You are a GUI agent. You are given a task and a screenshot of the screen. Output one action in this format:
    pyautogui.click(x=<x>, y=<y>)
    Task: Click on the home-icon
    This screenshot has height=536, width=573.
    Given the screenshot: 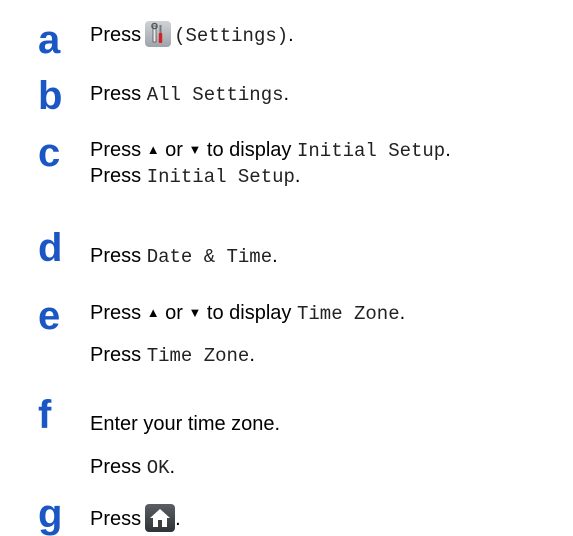 What is the action you would take?
    pyautogui.click(x=160, y=518)
    